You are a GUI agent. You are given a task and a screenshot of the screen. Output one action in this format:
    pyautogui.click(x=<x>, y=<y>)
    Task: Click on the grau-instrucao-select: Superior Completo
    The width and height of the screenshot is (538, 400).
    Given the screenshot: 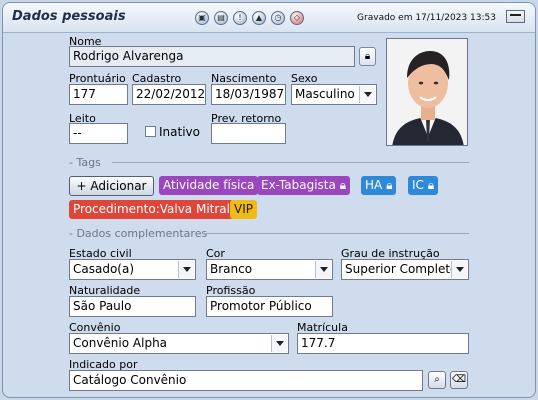 What is the action you would take?
    pyautogui.click(x=405, y=269)
    